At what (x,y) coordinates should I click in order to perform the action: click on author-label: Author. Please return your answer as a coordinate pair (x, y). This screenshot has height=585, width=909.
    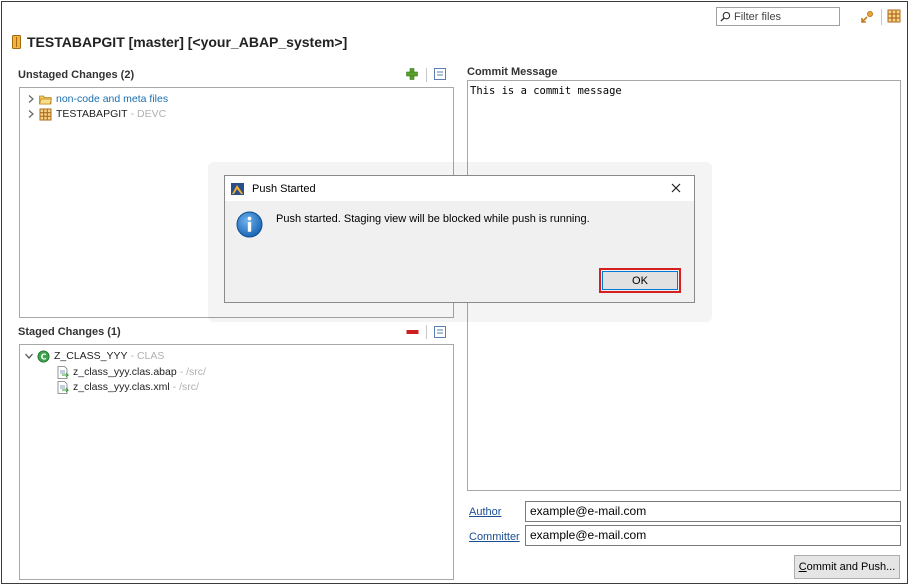
    Looking at the image, I should click on (485, 512).